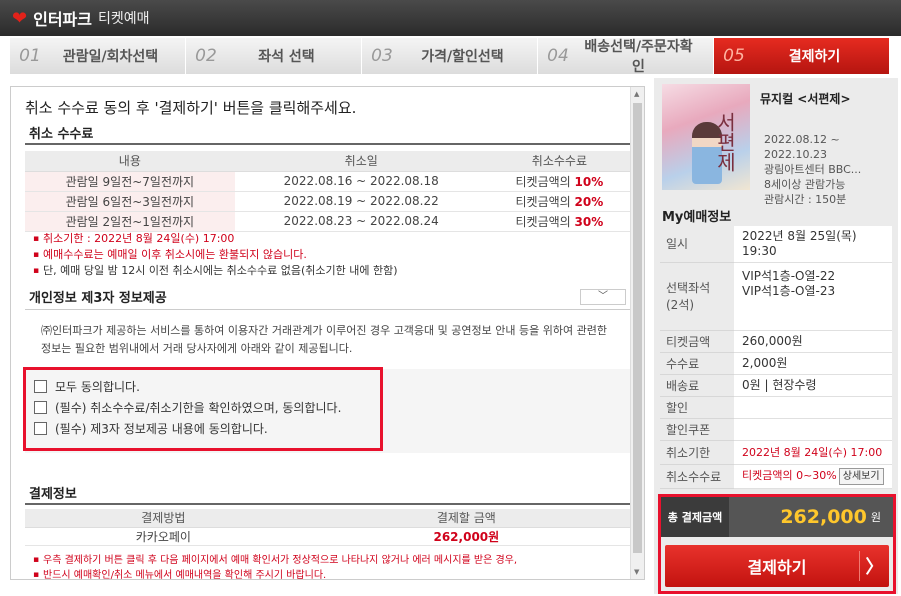  Describe the element at coordinates (725, 142) in the screenshot. I see `poster-title: 서편제` at that location.